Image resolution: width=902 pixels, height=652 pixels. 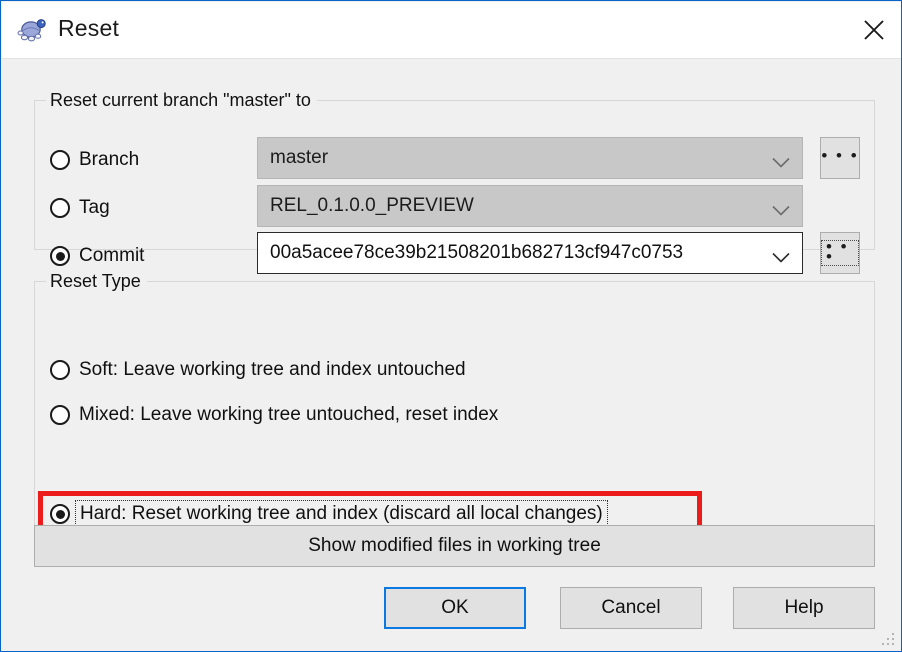 I want to click on ok-button-label: OK, so click(x=455, y=607).